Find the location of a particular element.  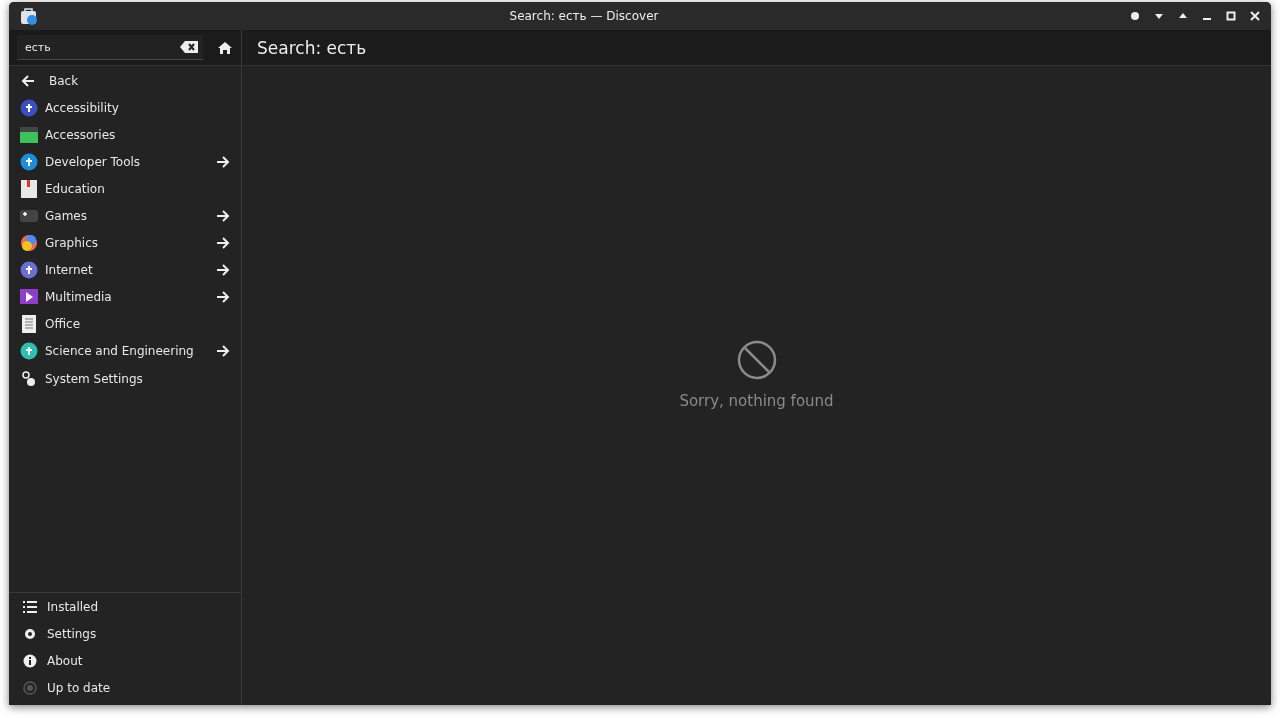

category-label: Science and Engineering is located at coordinates (119, 351).